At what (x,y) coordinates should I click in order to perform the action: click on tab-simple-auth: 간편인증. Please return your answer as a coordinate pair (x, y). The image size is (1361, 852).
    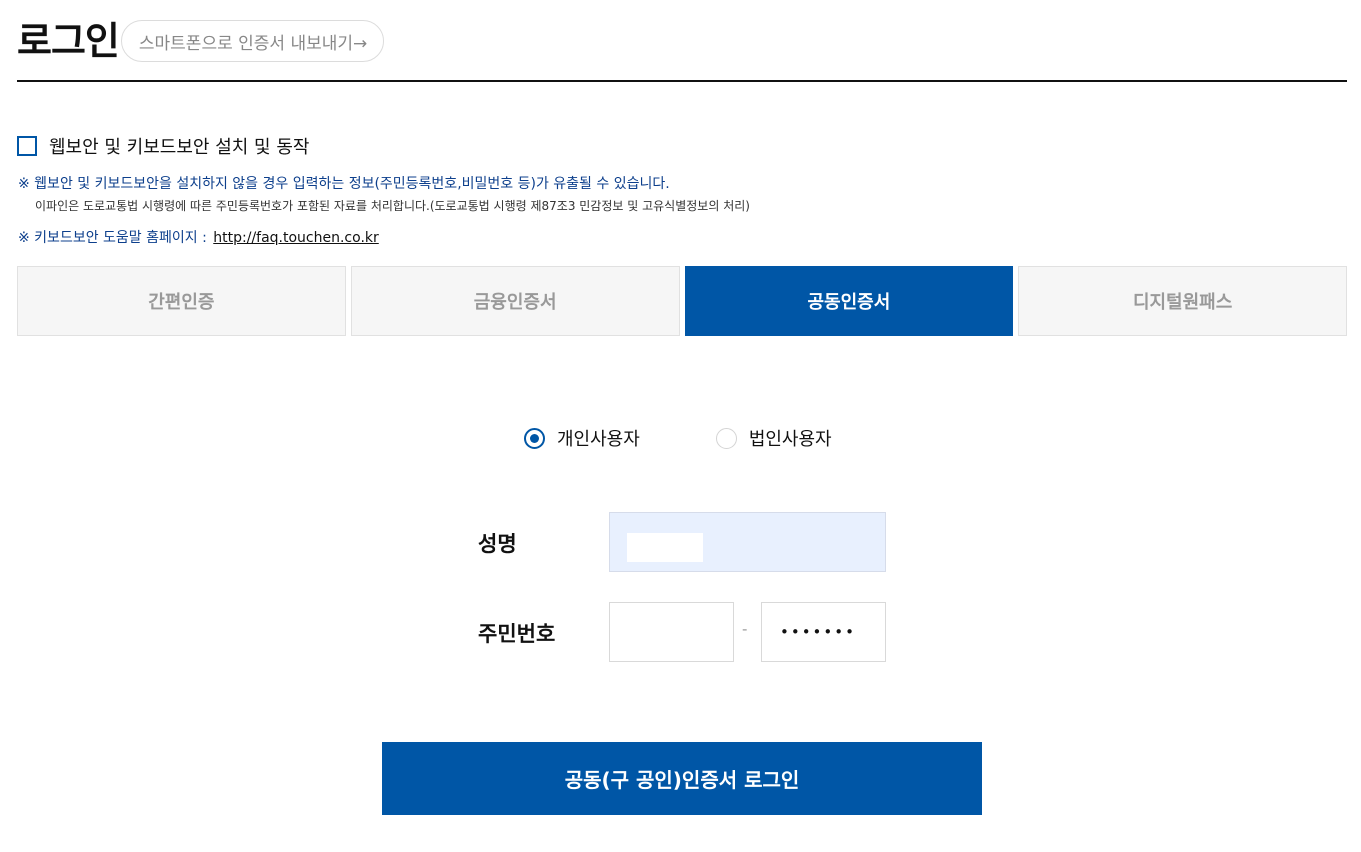
    Looking at the image, I should click on (181, 301).